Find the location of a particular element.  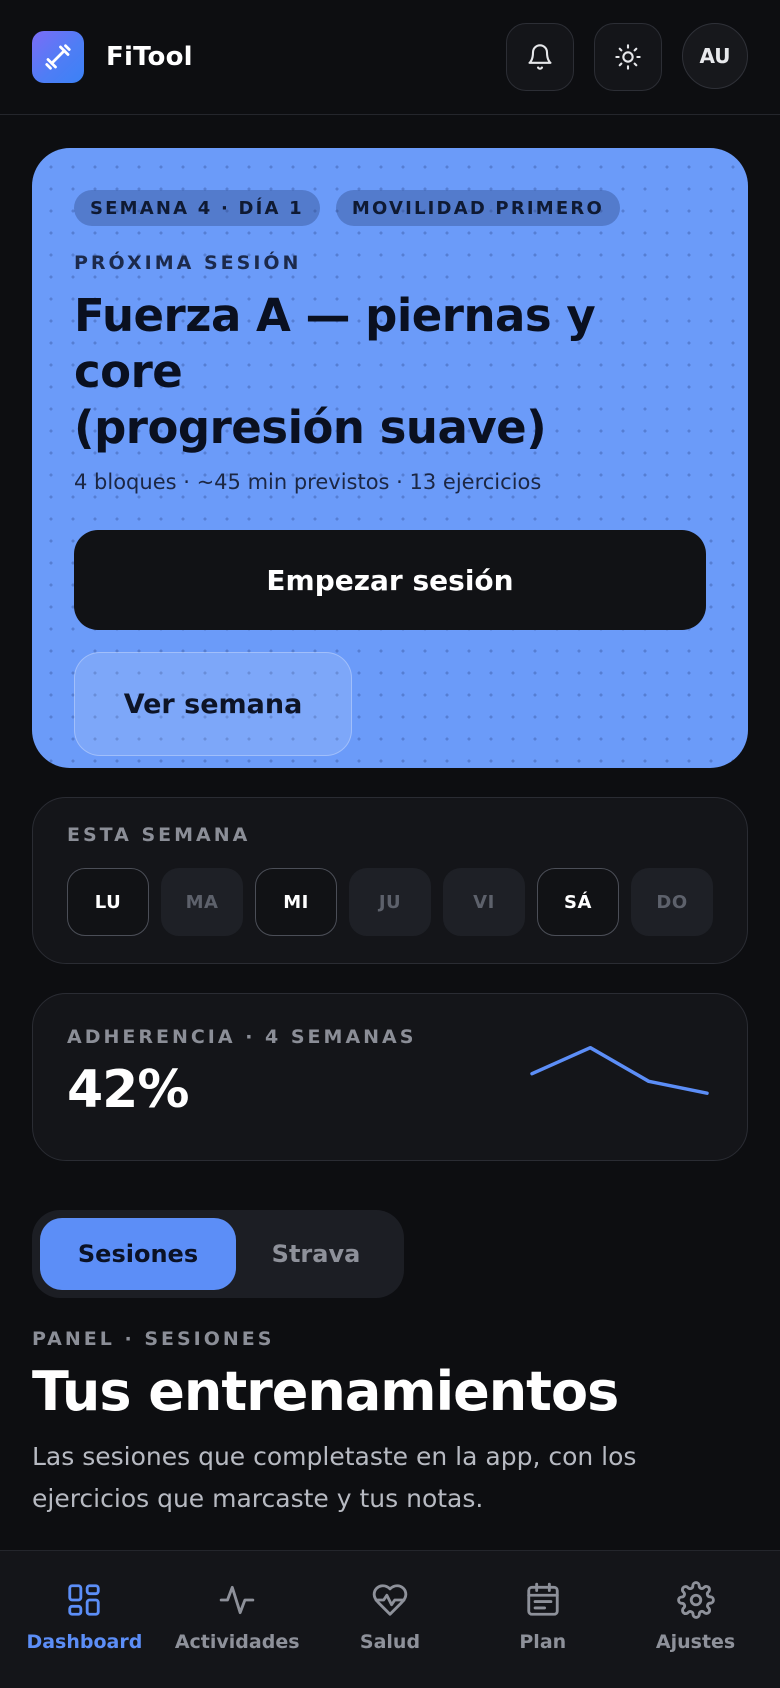

day-mon: LU is located at coordinates (108, 902).